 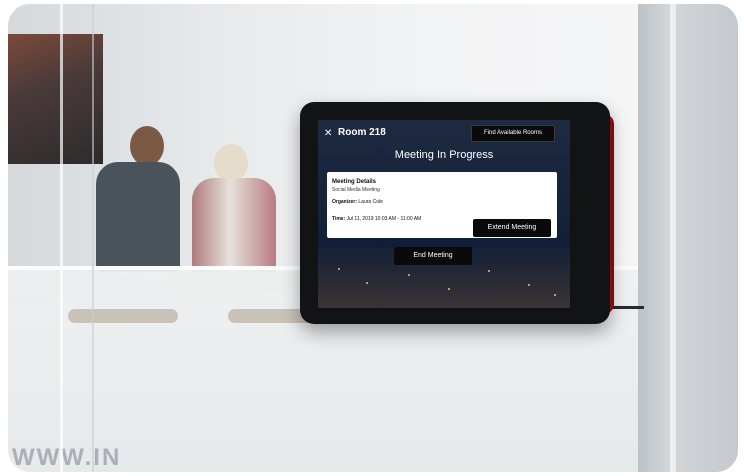 What do you see at coordinates (67, 457) in the screenshot?
I see `glass-watermark: WWW.IN` at bounding box center [67, 457].